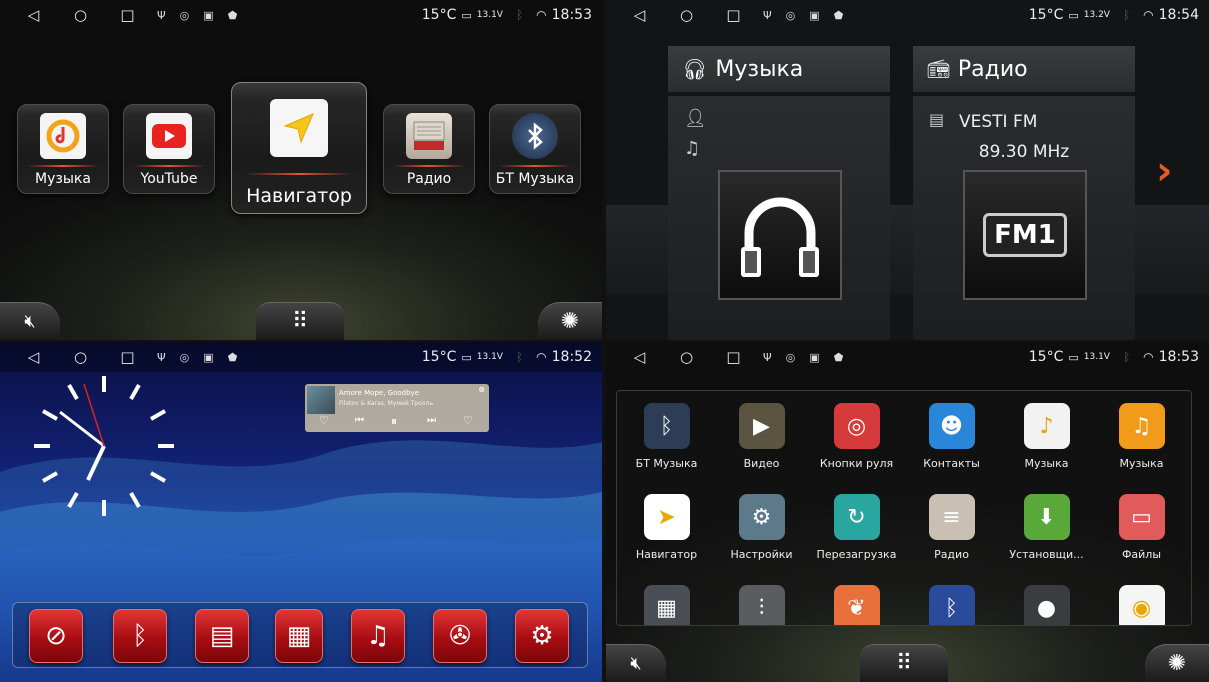 Image resolution: width=1209 pixels, height=682 pixels. What do you see at coordinates (535, 179) in the screenshot?
I see `tile-label: БТ Музыка` at bounding box center [535, 179].